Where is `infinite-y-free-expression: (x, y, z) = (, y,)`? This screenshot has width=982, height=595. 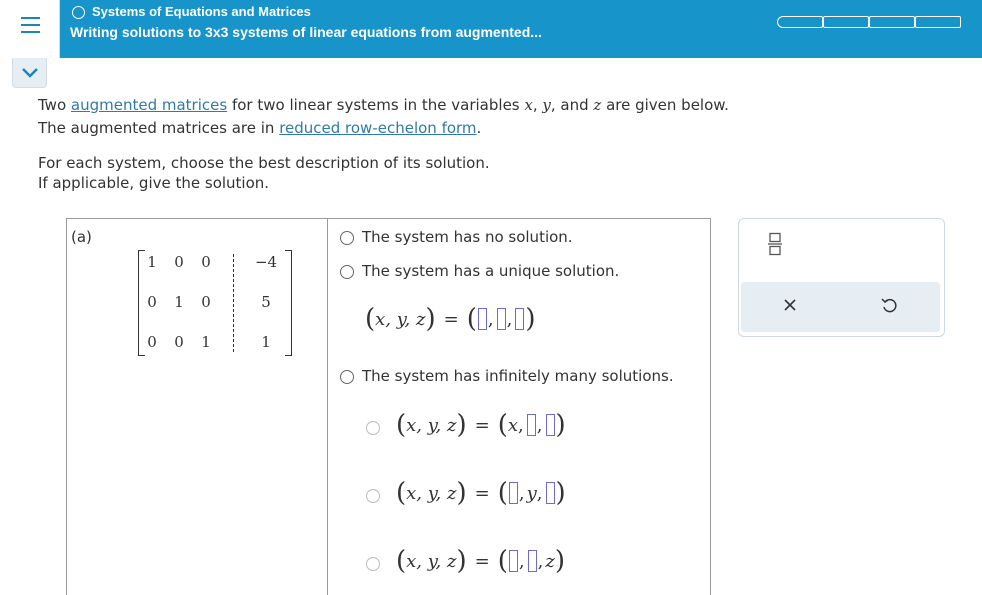
infinite-y-free-expression: (x, y, z) = (, y,) is located at coordinates (481, 493).